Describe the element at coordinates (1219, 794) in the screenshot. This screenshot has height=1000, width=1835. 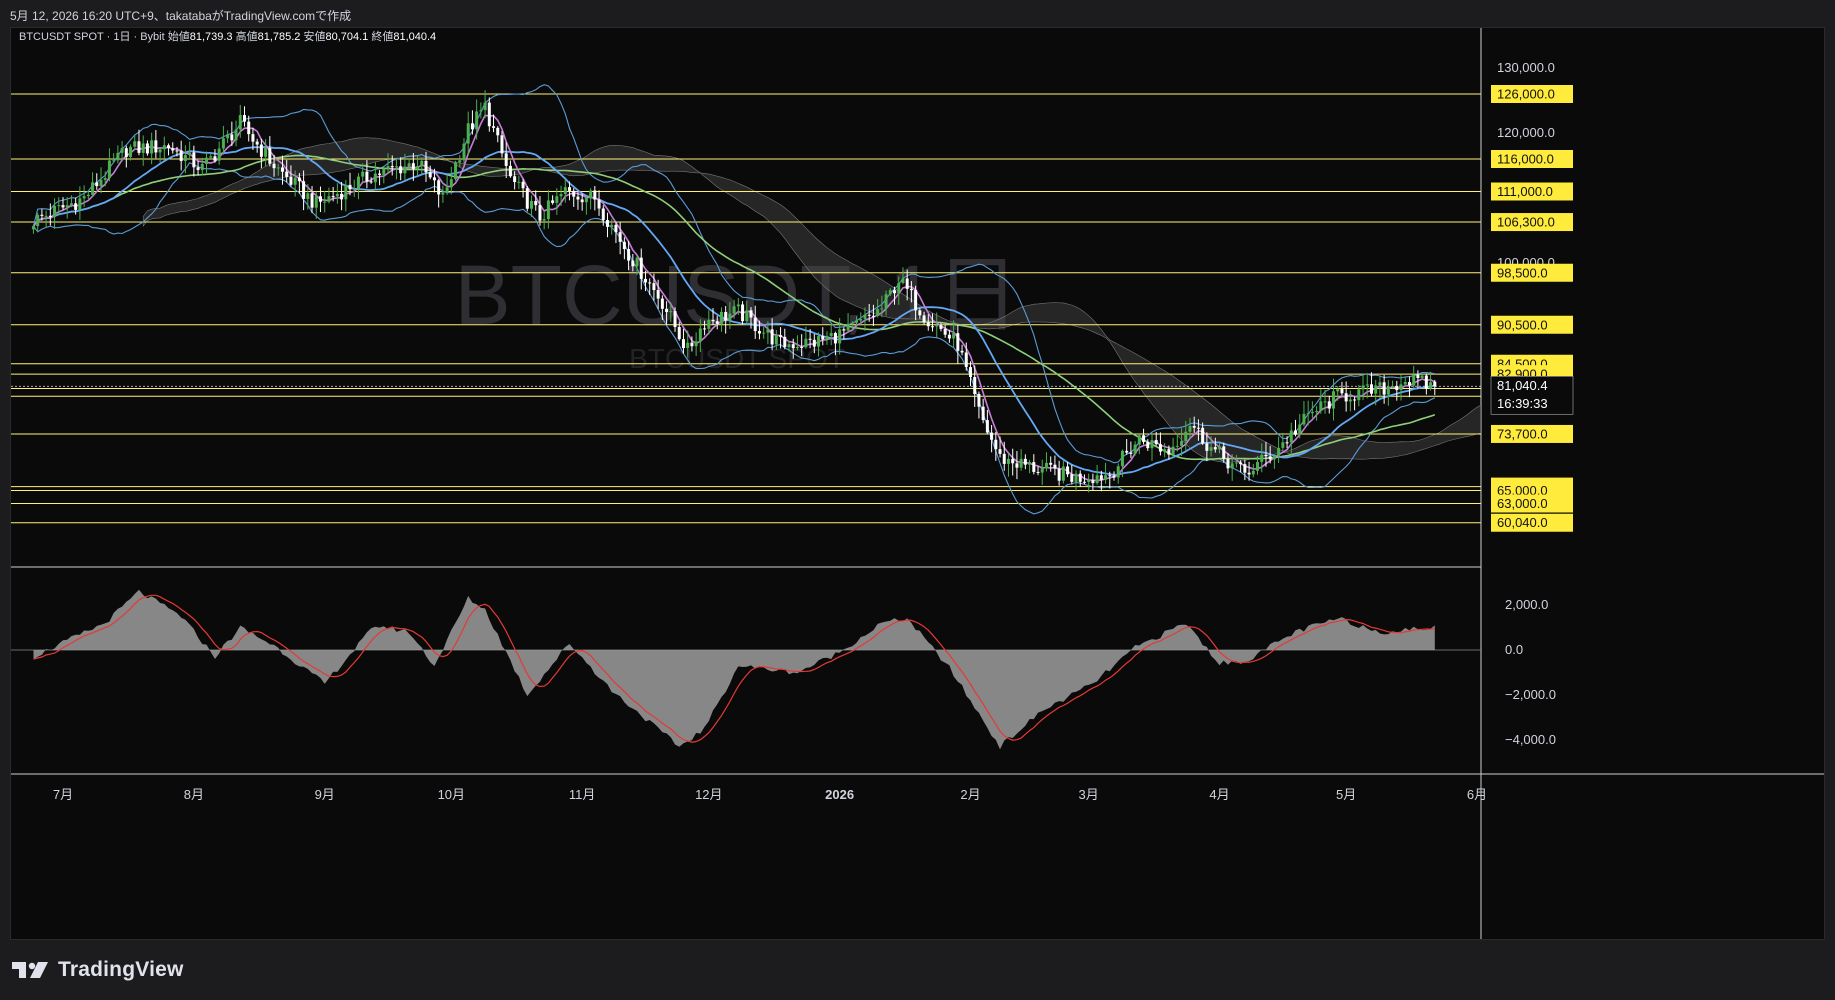
I see `time-axis-label-9: 4月` at that location.